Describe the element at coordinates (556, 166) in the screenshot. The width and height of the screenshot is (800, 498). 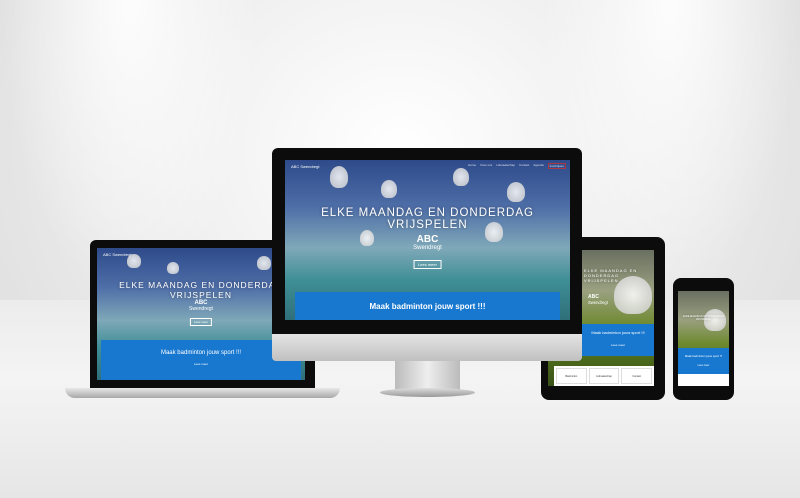
I see `nav-item: Inschrijven` at that location.